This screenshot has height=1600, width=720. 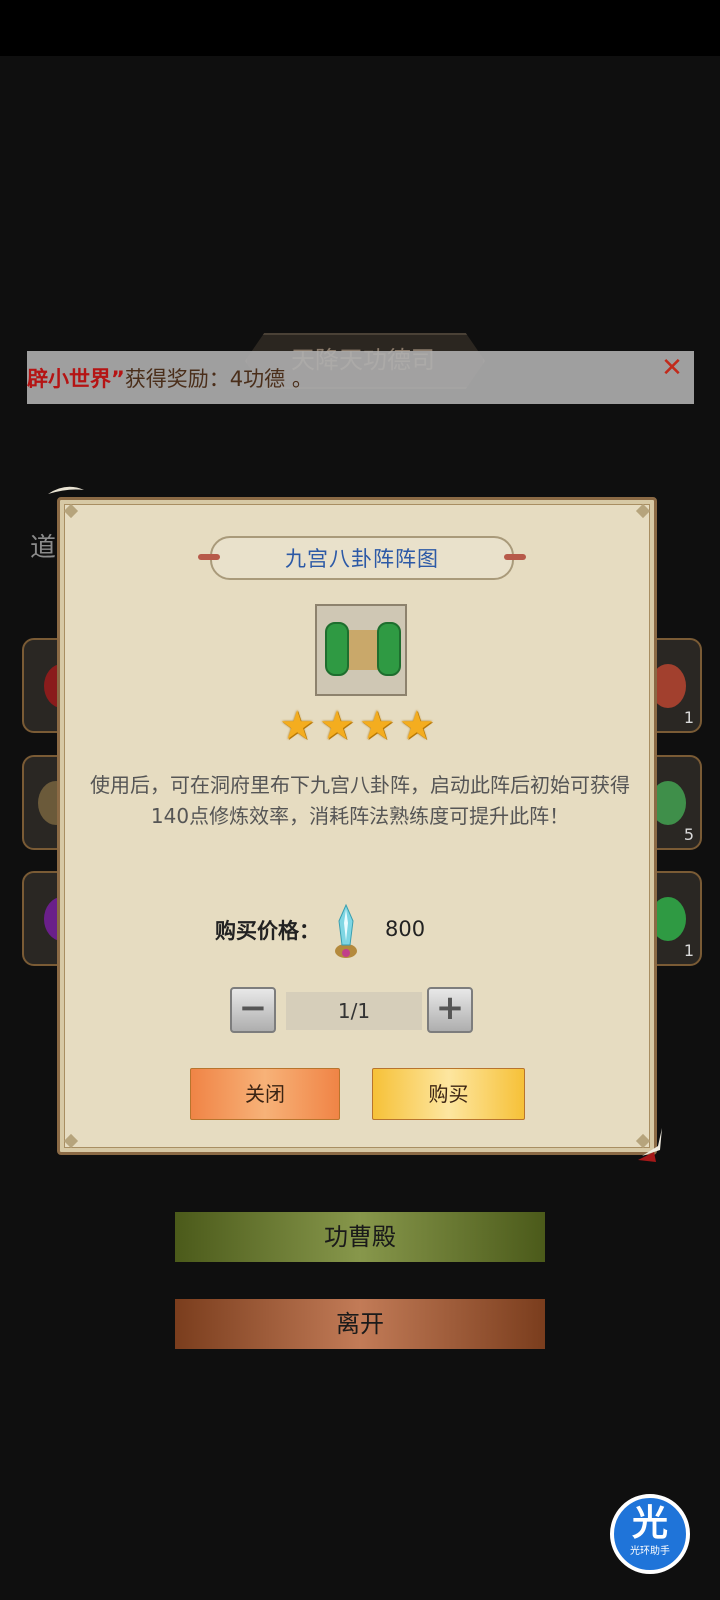 I want to click on dialog-title: 九宫八卦阵阵图, so click(x=362, y=559).